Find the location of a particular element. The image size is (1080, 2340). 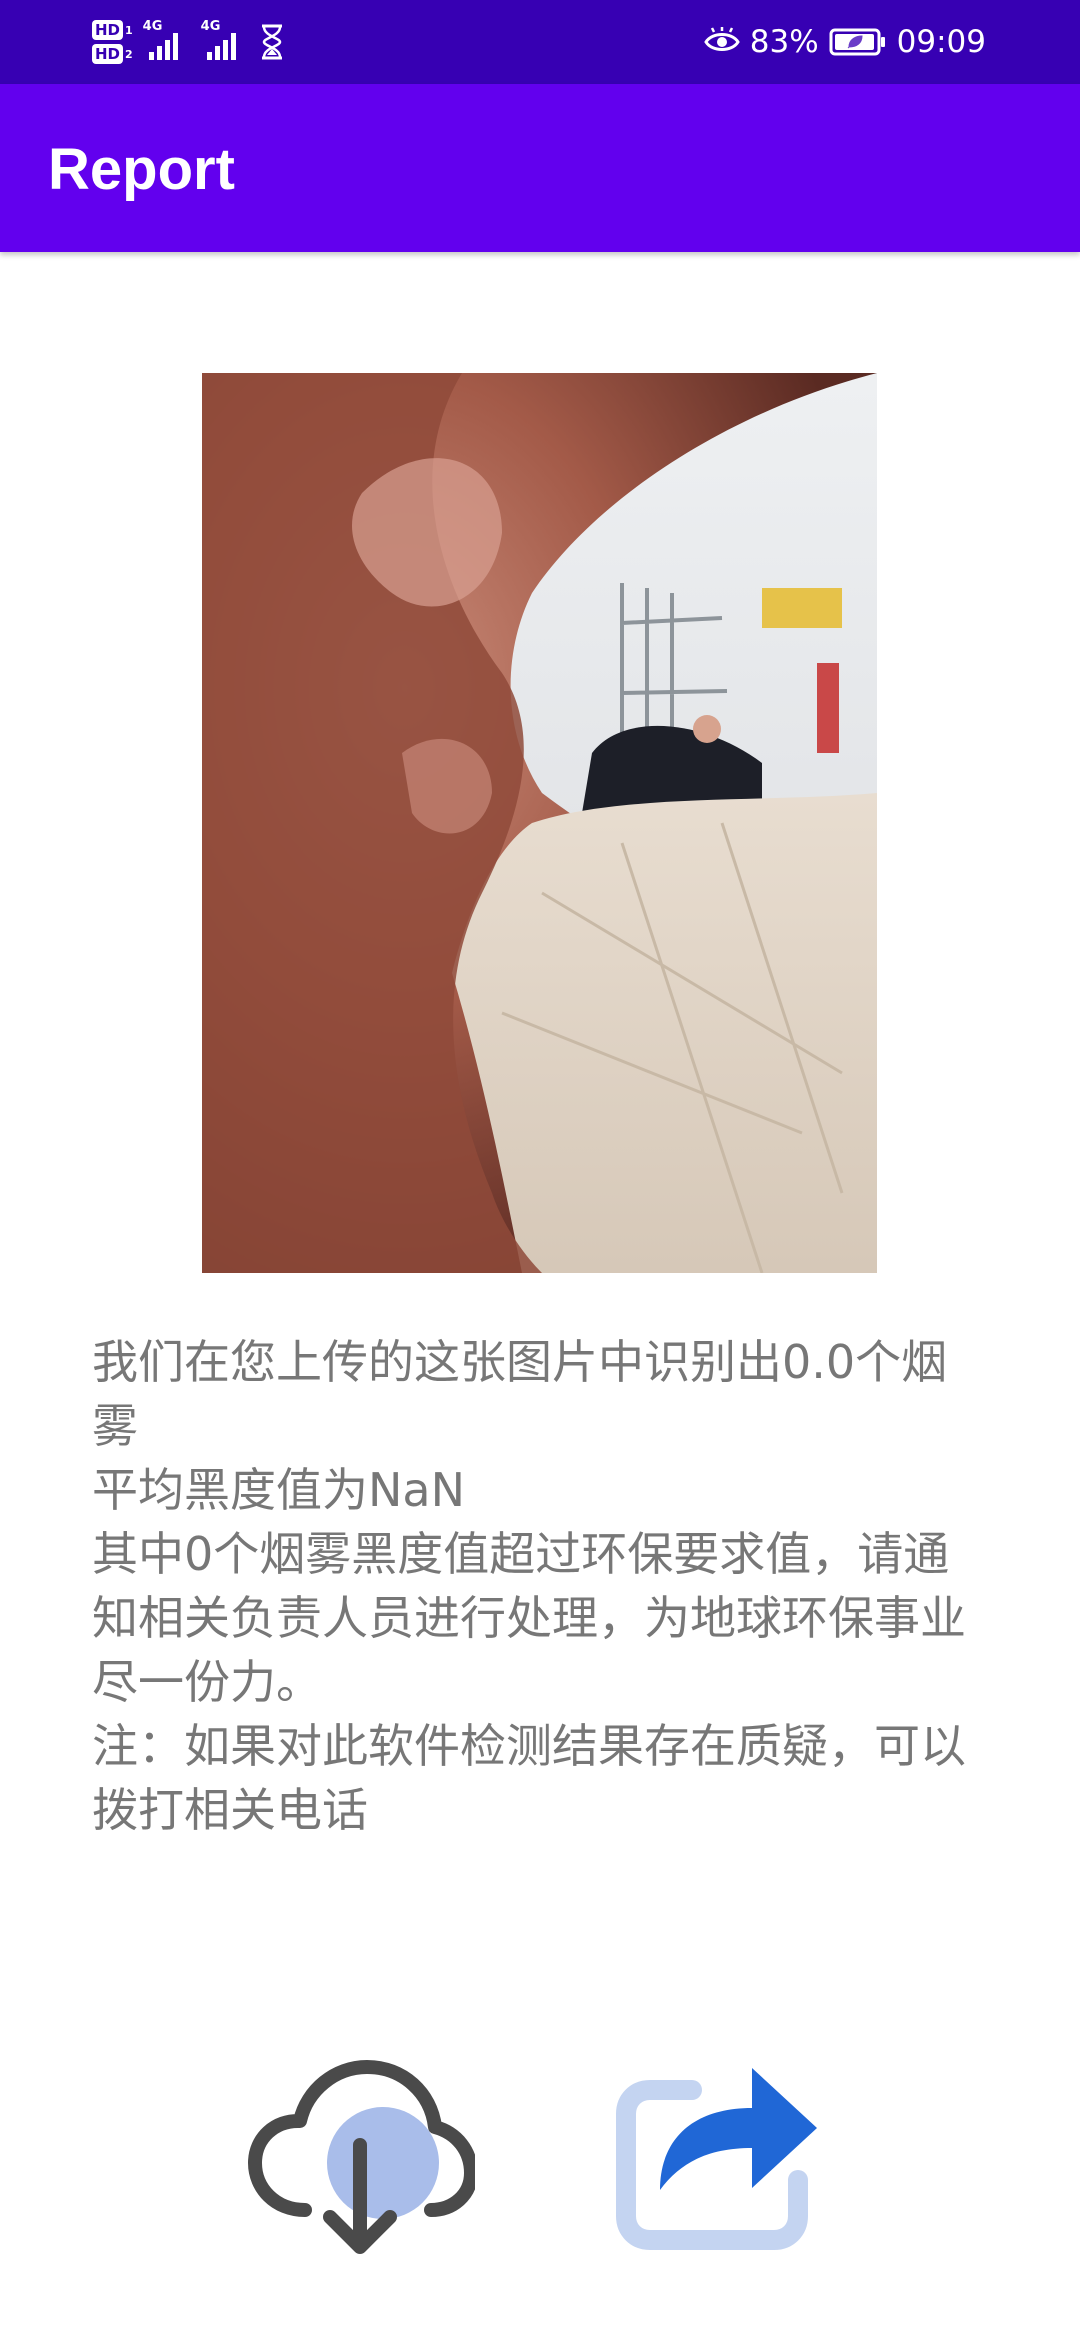

status-bar: HD 1 HD 2 4G 4G 83% 09:09 is located at coordinates (540, 42).